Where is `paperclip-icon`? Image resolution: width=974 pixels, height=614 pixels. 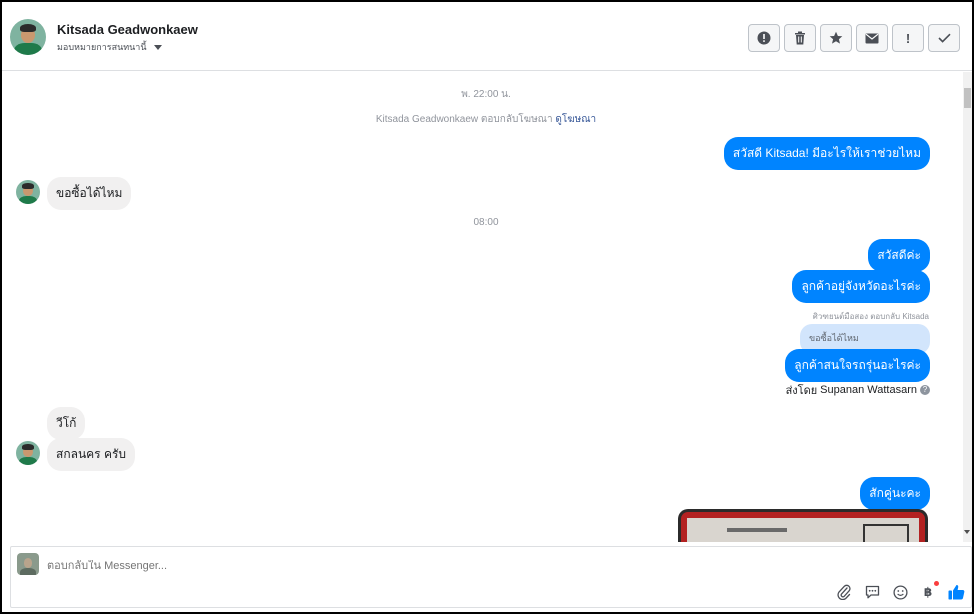
paperclip-icon is located at coordinates (844, 592).